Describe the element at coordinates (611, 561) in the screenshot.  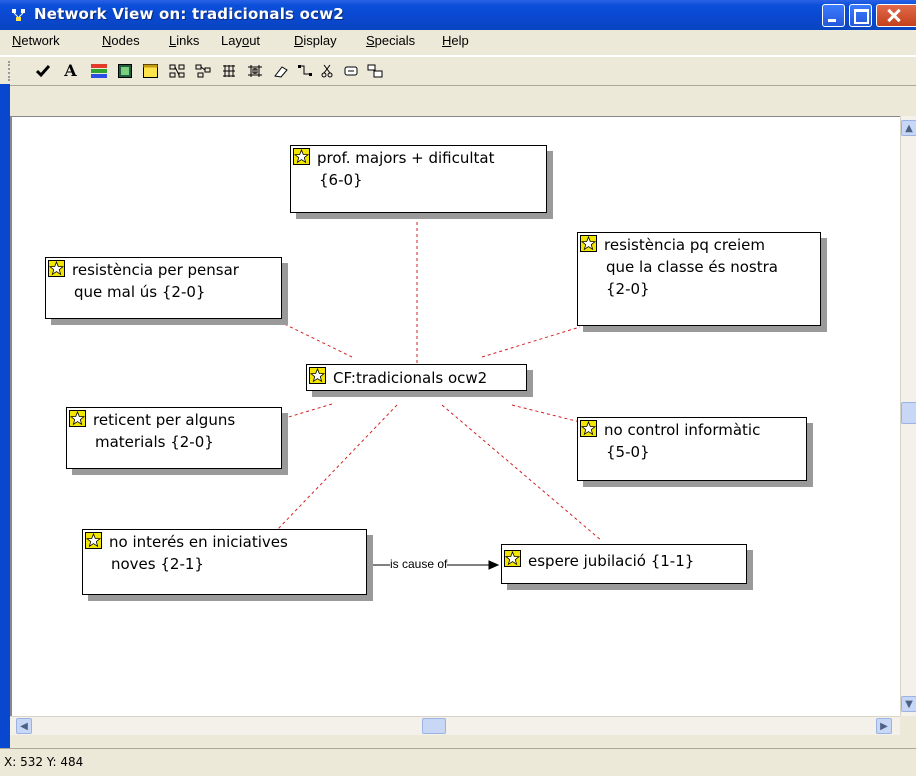
I see `node-label-line1: espere jubilació {1-1}` at that location.